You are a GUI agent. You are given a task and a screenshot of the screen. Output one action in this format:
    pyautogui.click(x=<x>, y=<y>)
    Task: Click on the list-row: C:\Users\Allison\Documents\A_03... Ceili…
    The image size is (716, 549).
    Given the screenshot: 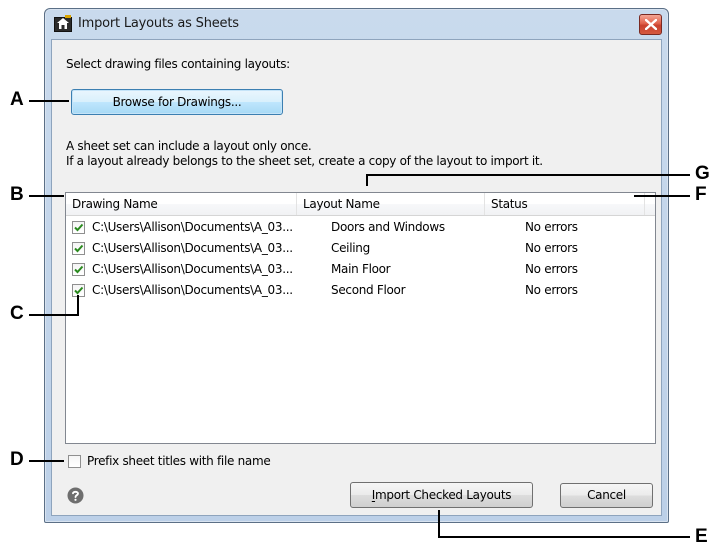 What is the action you would take?
    pyautogui.click(x=360, y=249)
    